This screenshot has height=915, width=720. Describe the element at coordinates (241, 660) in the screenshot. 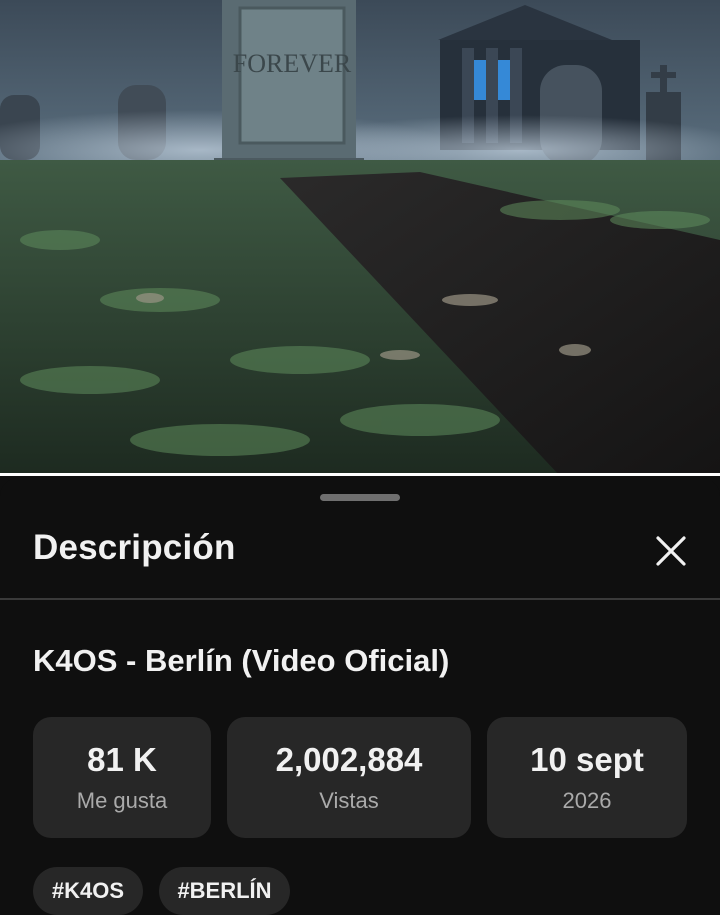

I see `video-title: K4OS - Berlín (Video Oficial)` at that location.